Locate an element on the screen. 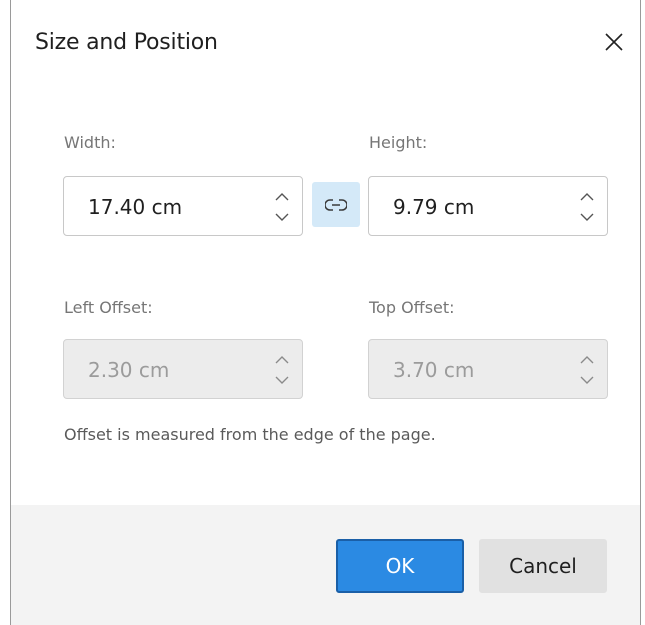 Image resolution: width=645 pixels, height=625 pixels. ok-button: OK is located at coordinates (400, 566).